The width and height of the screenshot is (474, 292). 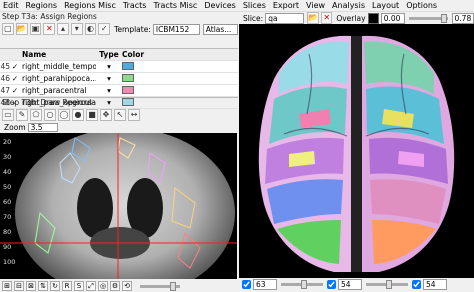 I want to click on col-type: Type, so click(x=109, y=54).